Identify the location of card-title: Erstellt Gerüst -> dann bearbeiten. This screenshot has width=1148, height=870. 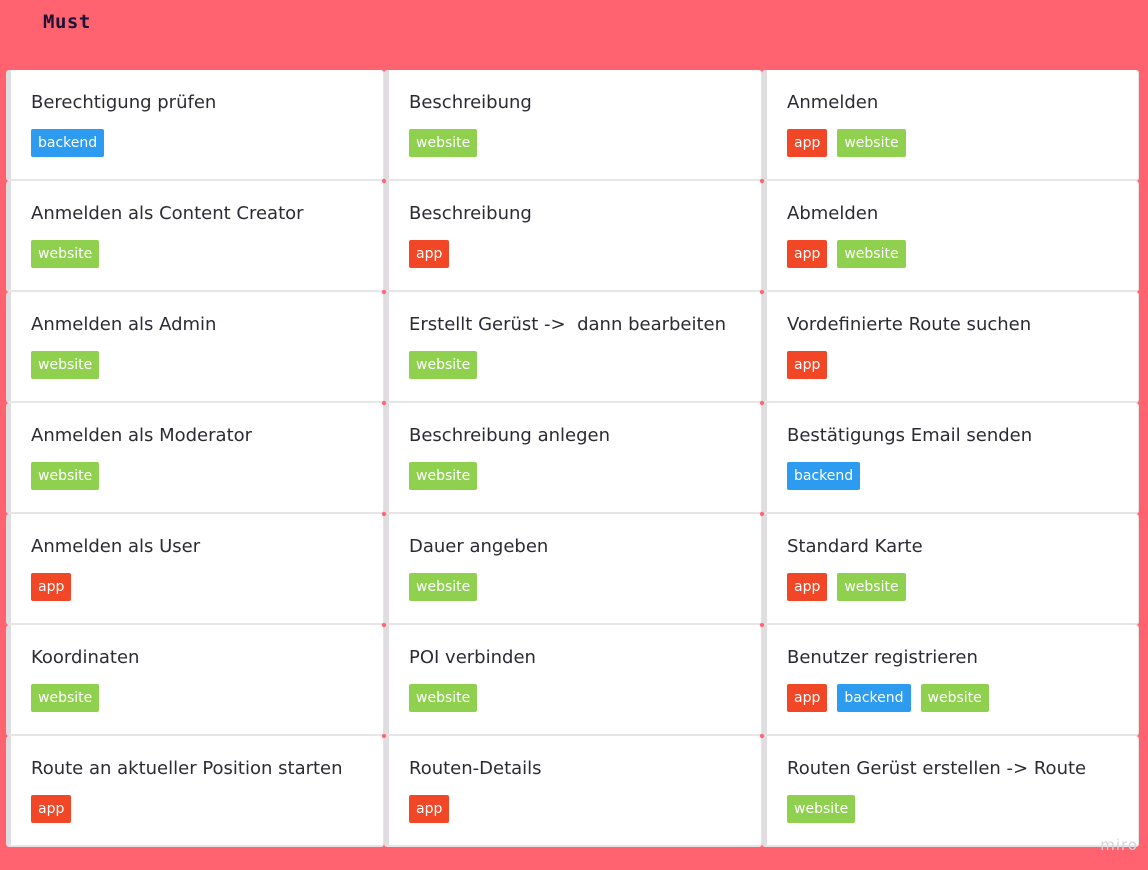
(568, 324).